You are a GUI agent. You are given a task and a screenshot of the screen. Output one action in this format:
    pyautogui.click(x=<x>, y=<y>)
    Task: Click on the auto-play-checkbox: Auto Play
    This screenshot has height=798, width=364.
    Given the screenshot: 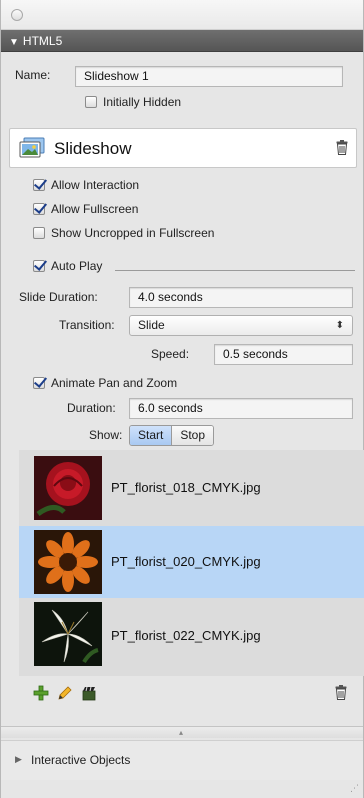 What is the action you would take?
    pyautogui.click(x=67, y=266)
    